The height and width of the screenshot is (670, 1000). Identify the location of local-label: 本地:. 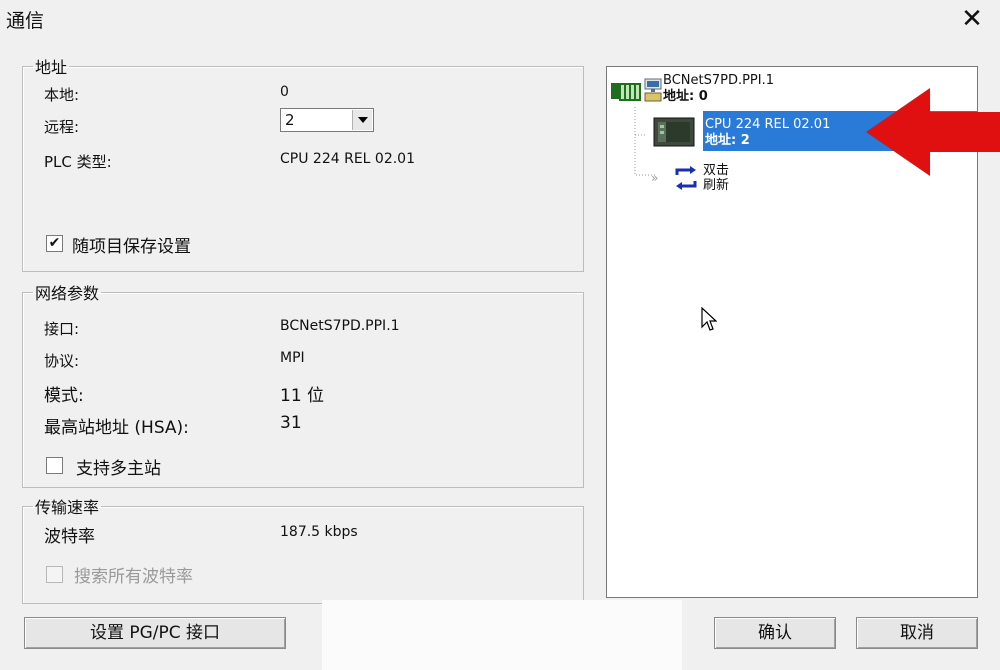
(62, 95).